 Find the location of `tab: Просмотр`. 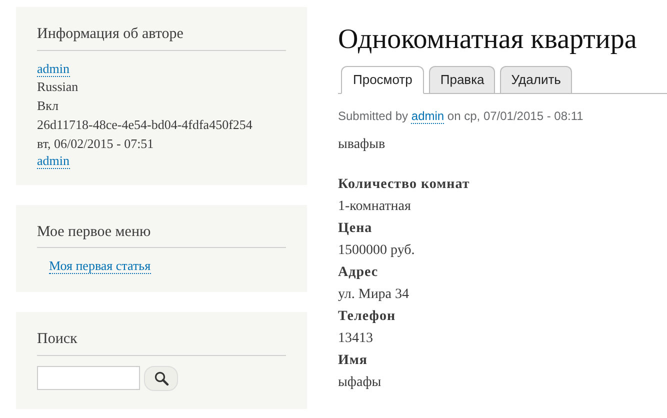

tab: Просмотр is located at coordinates (382, 80).